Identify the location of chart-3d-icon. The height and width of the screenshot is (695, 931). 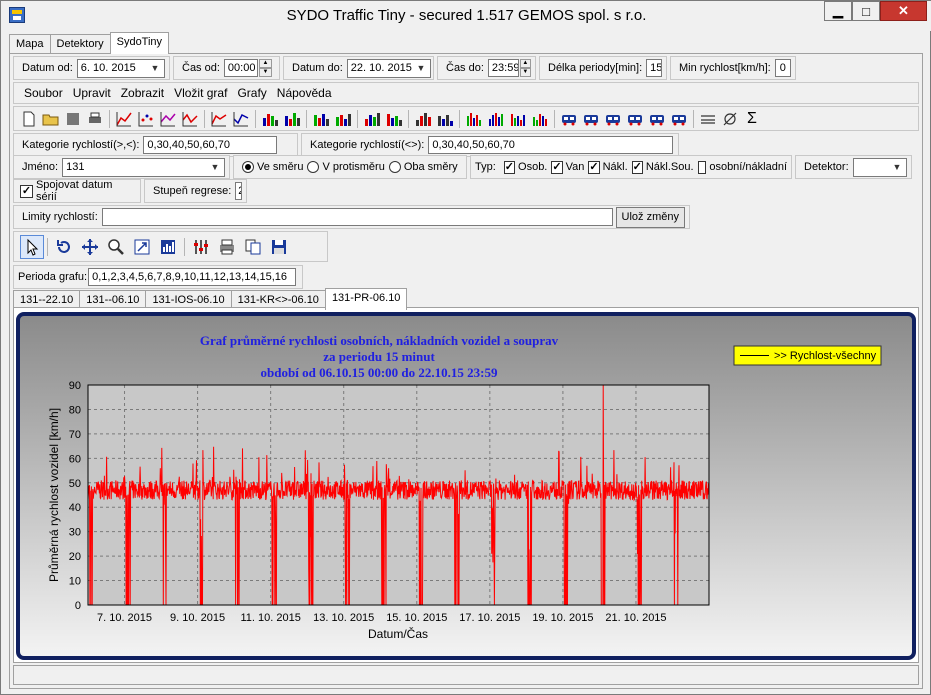
(168, 247).